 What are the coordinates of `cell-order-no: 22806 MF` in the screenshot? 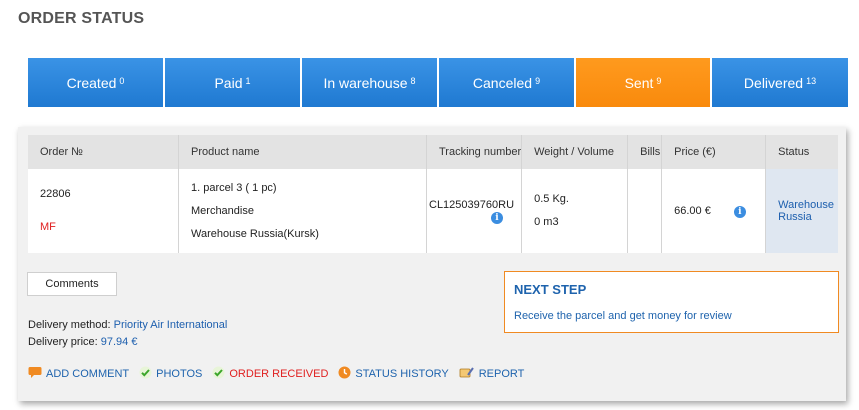 It's located at (103, 211).